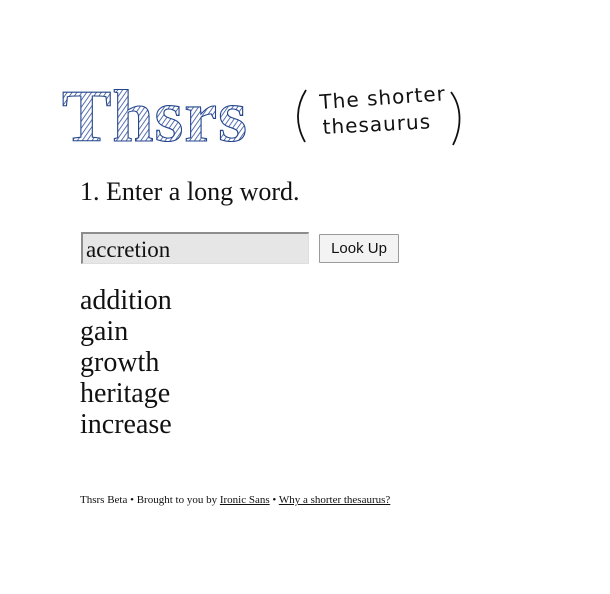 The image size is (610, 594). What do you see at coordinates (120, 362) in the screenshot?
I see `result-word: growth` at bounding box center [120, 362].